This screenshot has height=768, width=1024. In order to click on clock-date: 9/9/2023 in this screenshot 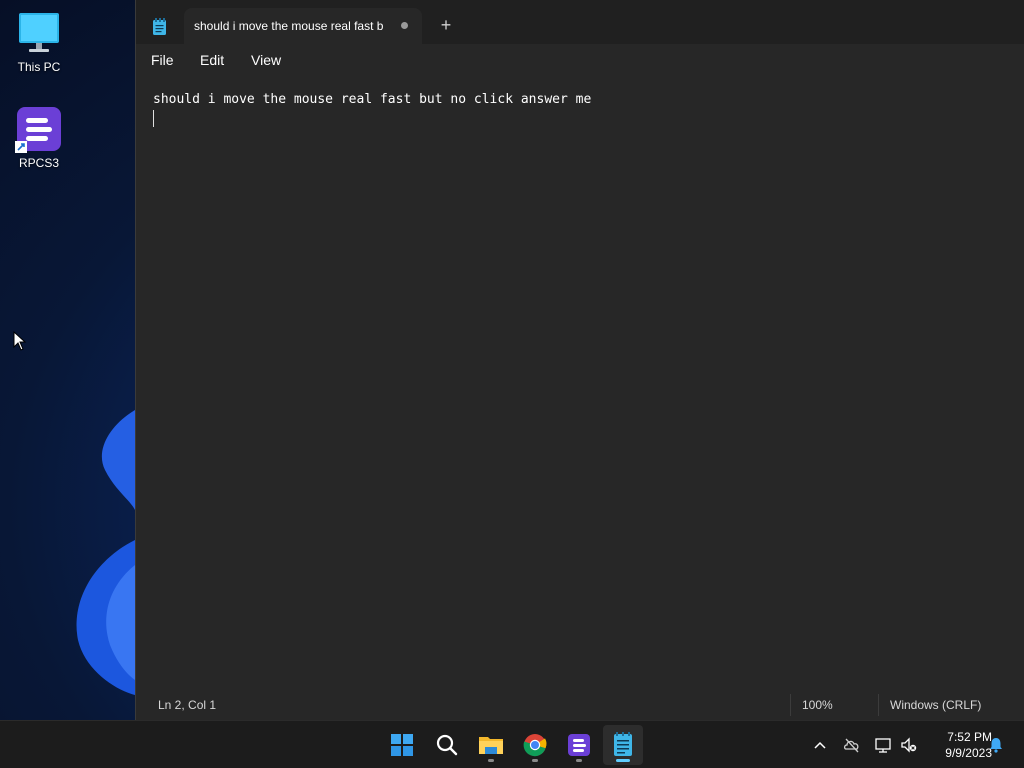, I will do `click(968, 753)`.